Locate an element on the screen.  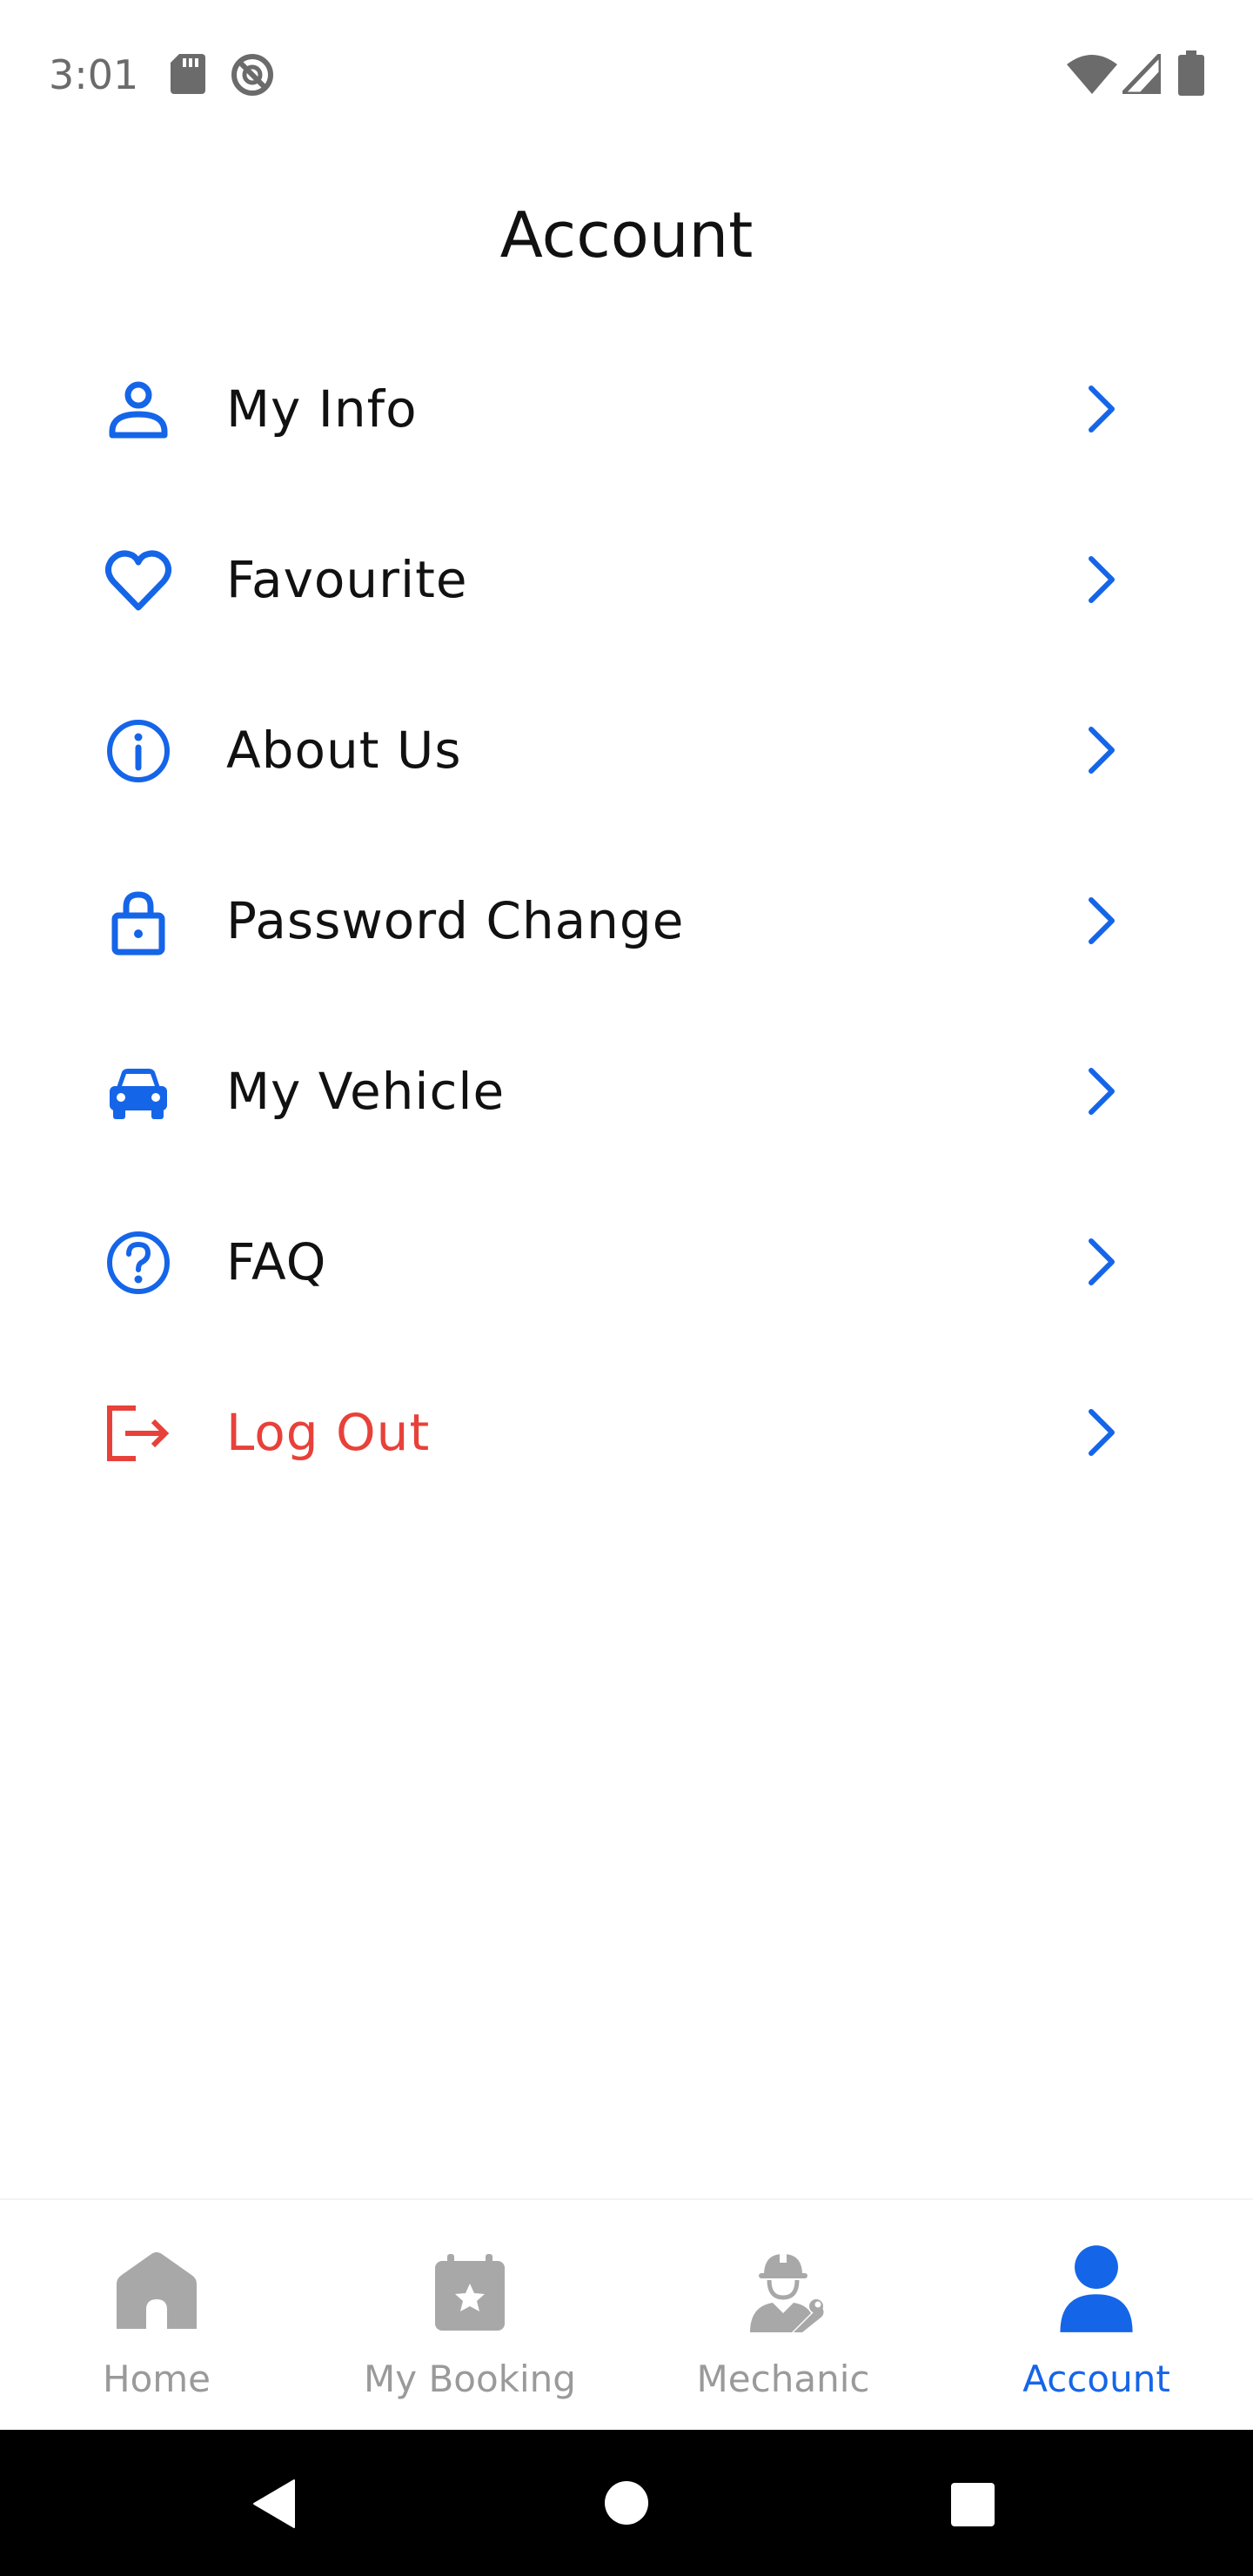
menu-item-log-out: Log Out is located at coordinates (626, 1429).